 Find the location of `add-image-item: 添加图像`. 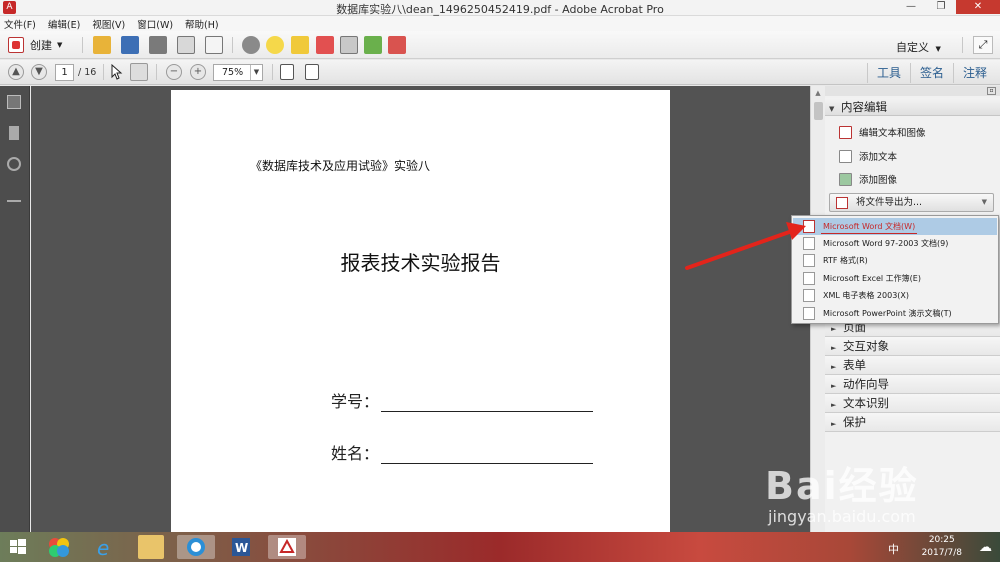

add-image-item: 添加图像 is located at coordinates (868, 179).